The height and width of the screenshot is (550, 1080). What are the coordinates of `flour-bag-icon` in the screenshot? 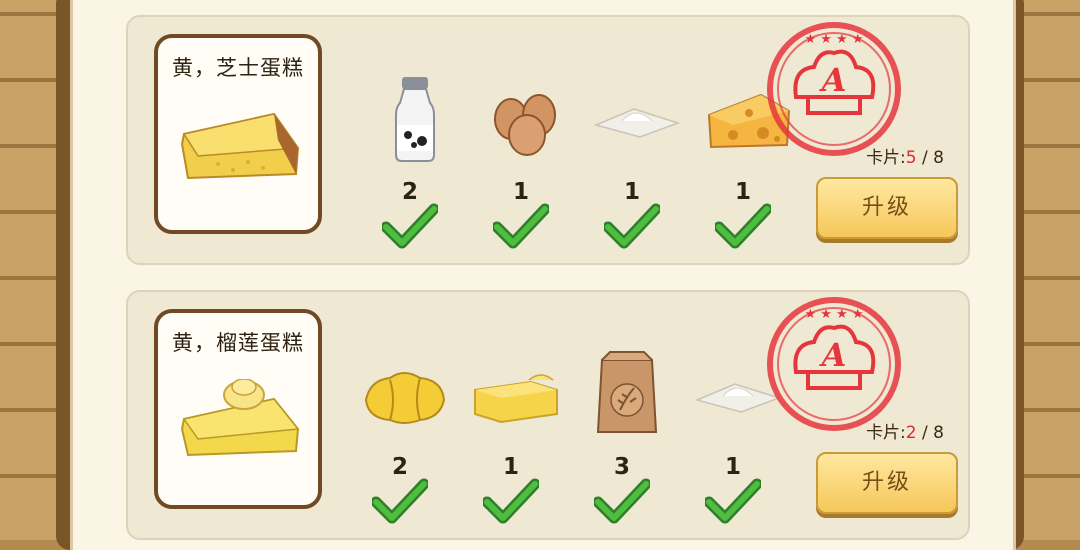 It's located at (627, 392).